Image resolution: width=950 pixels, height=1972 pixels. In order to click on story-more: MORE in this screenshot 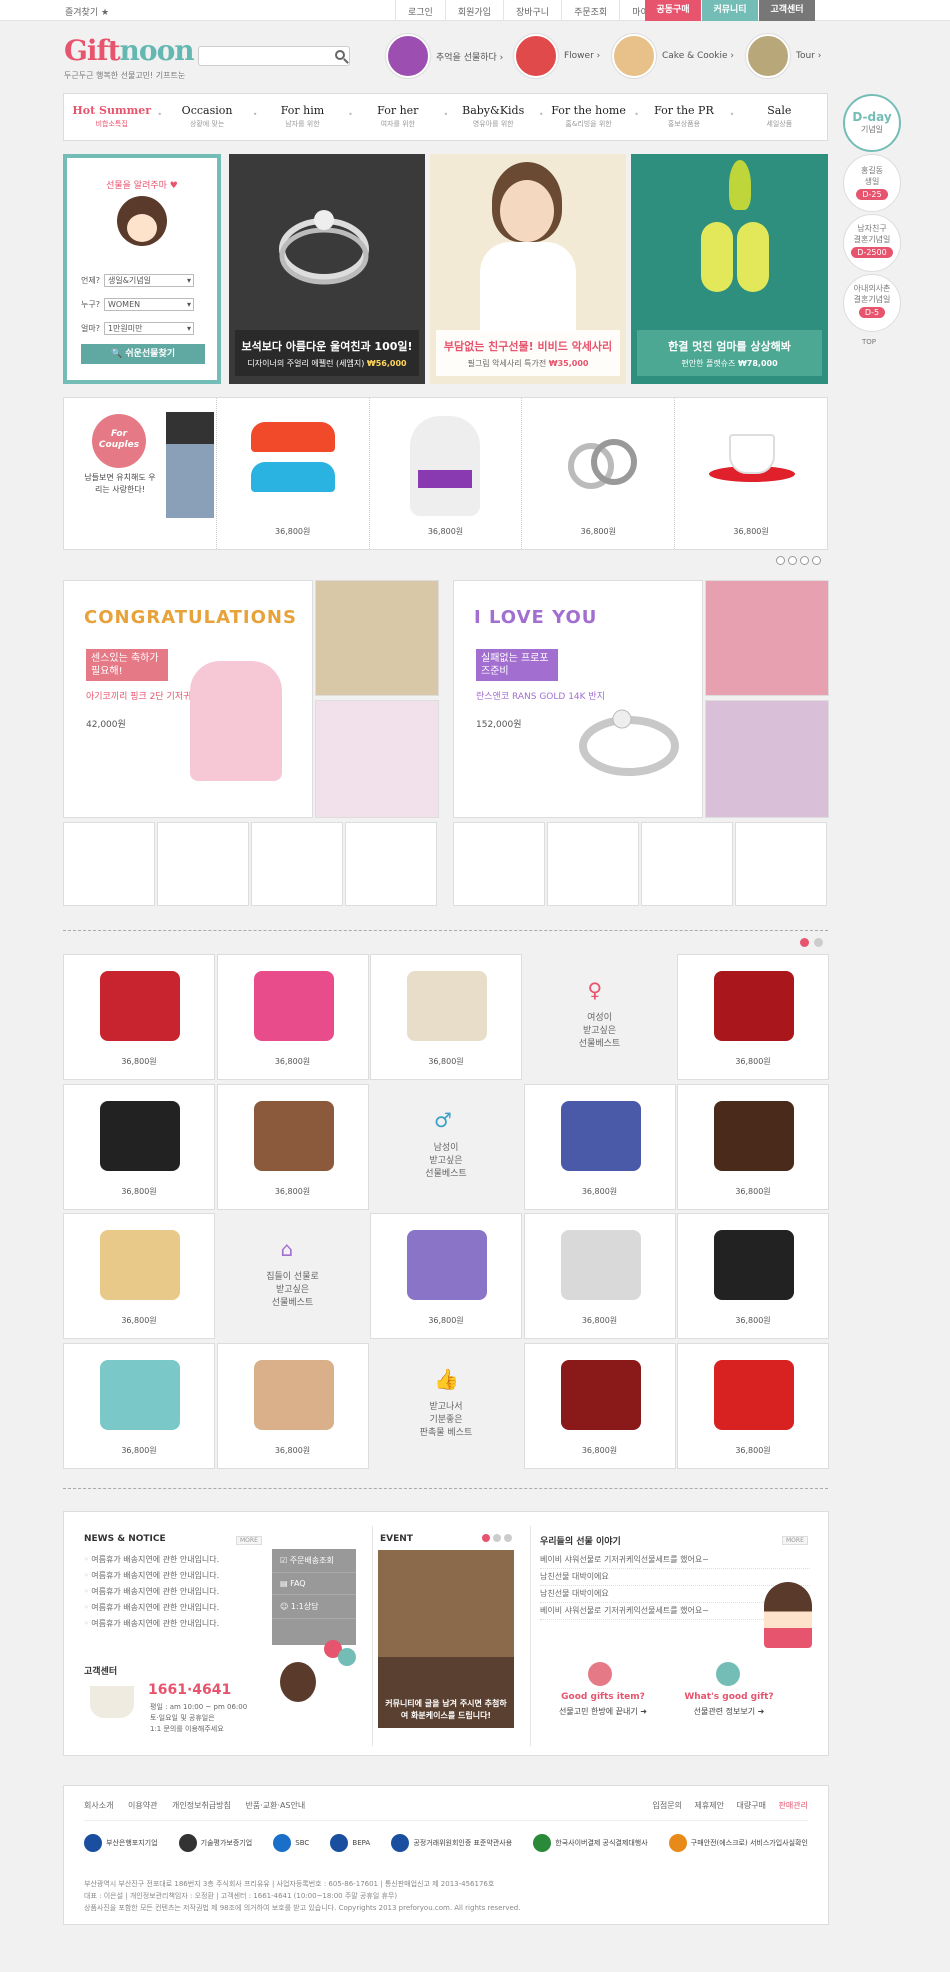, I will do `click(795, 1540)`.